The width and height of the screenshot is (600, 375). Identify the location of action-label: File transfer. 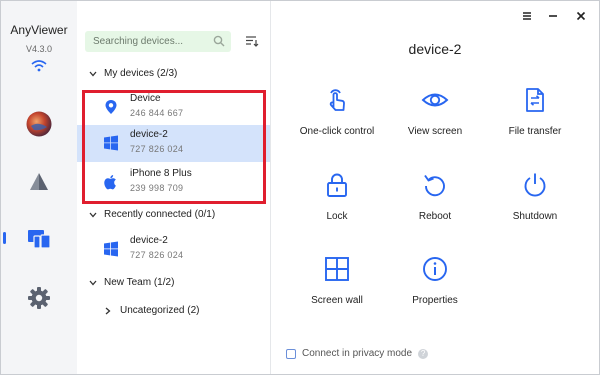
(535, 131).